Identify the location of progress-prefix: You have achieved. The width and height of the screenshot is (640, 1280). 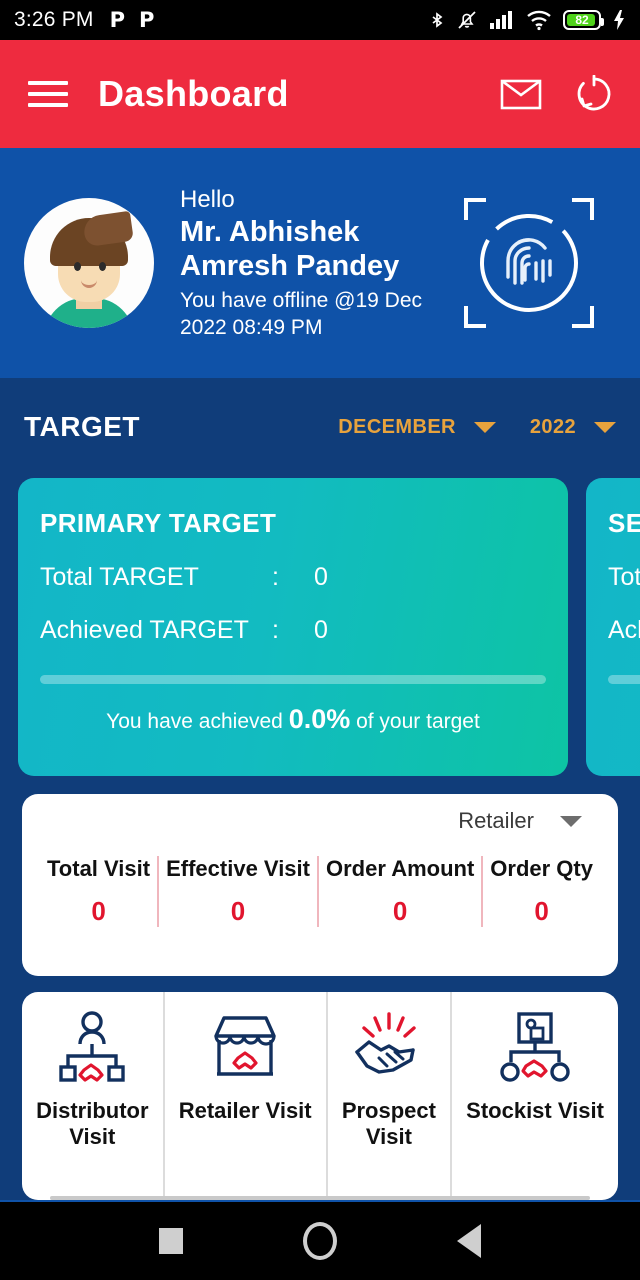
(197, 721).